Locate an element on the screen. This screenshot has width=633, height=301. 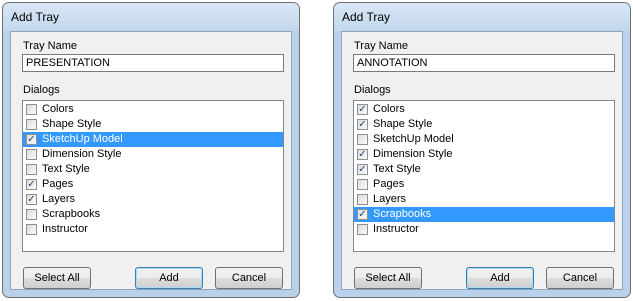
dialog-item-pages: Pages is located at coordinates (484, 184).